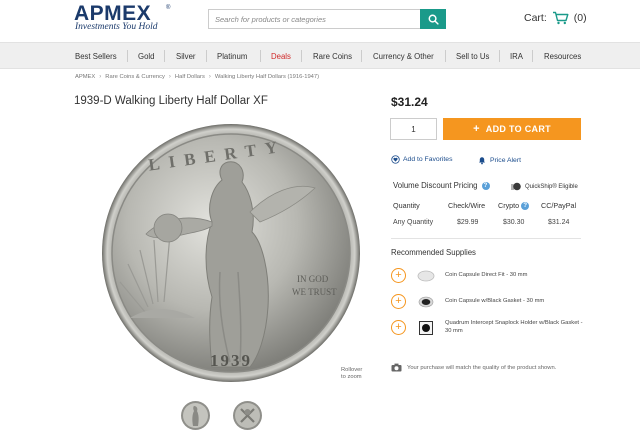 Image resolution: width=640 pixels, height=445 pixels. I want to click on nav-gold: Gold, so click(146, 56).